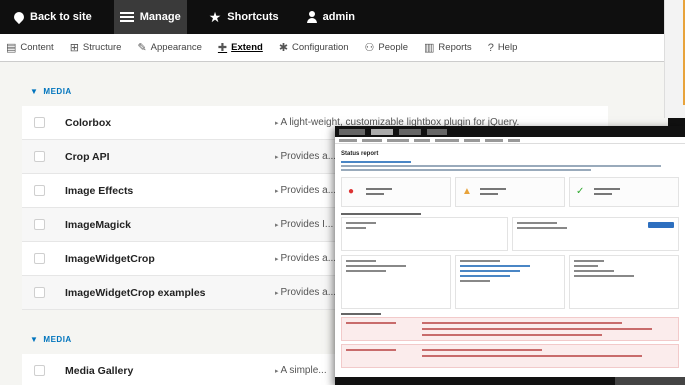  What do you see at coordinates (361, 314) in the screenshot?
I see `errors-heading` at bounding box center [361, 314].